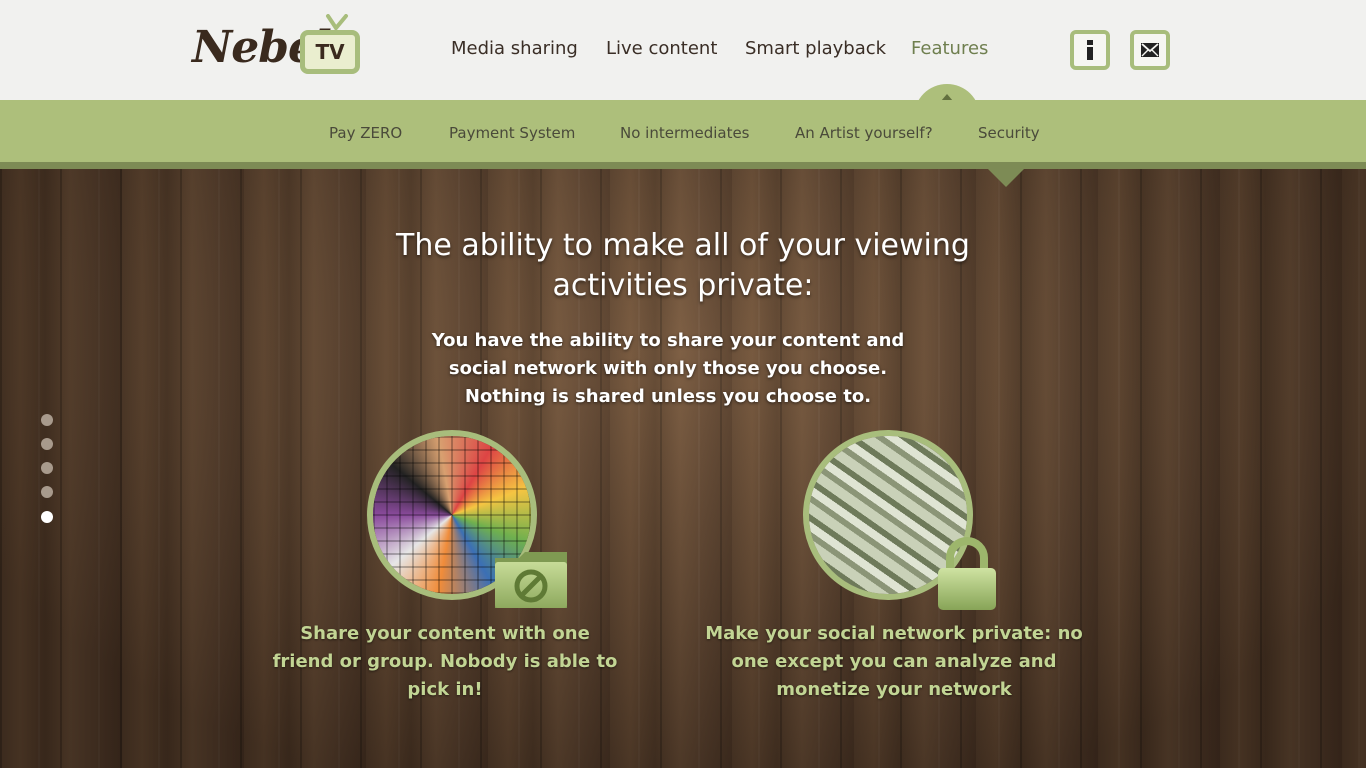 This screenshot has width=1366, height=768. What do you see at coordinates (282, 47) in the screenshot?
I see `nebel-tv-logo: Nebel. TV` at bounding box center [282, 47].